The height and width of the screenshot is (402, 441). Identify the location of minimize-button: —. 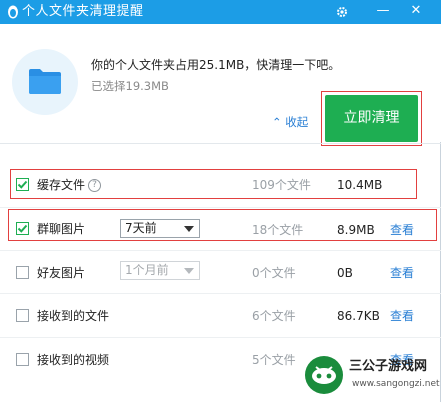
(383, 12).